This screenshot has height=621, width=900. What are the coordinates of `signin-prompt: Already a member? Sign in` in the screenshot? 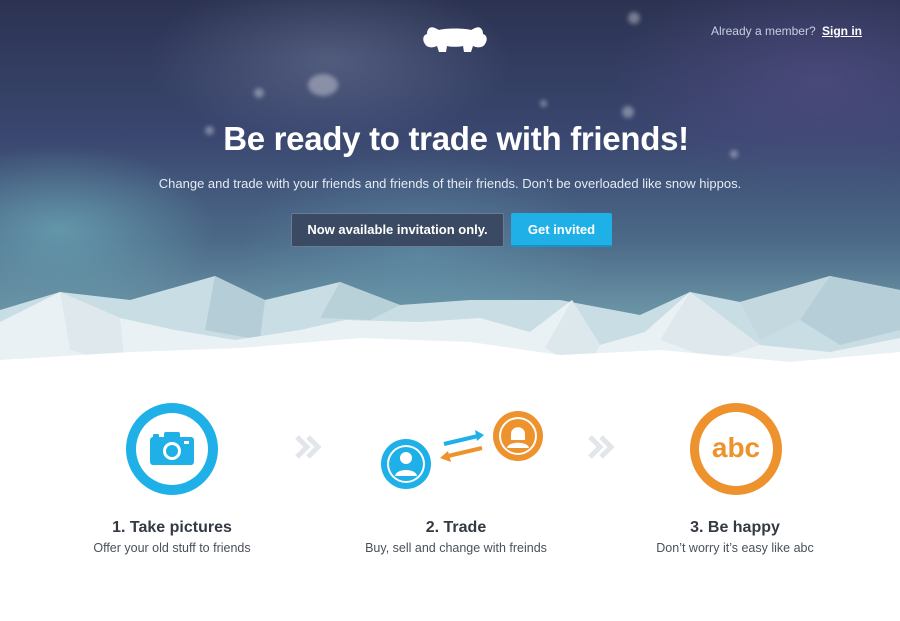 It's located at (786, 31).